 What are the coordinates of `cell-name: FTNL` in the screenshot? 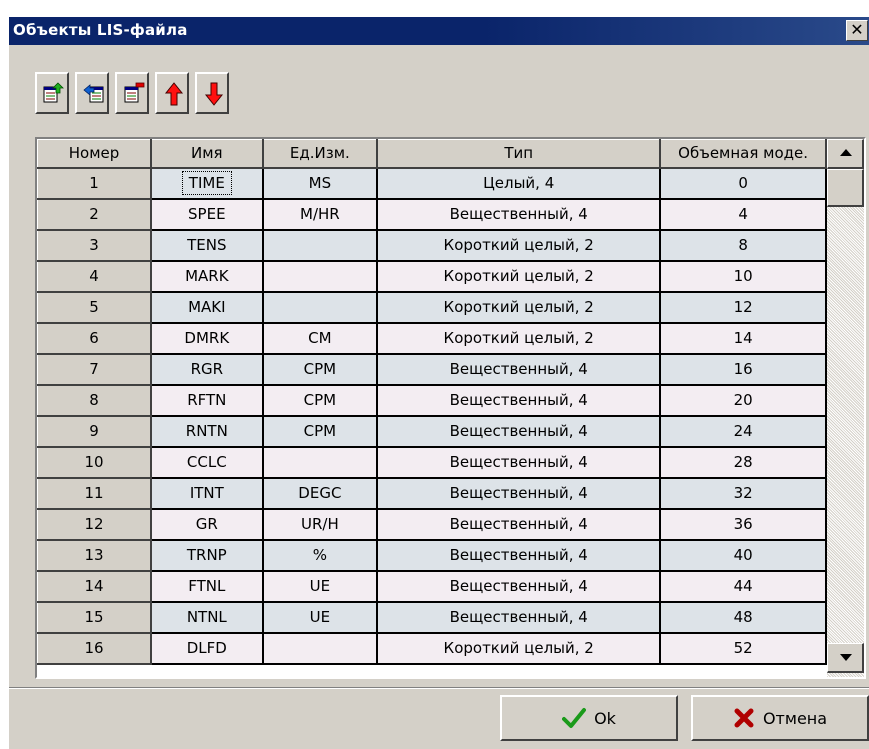 It's located at (207, 586).